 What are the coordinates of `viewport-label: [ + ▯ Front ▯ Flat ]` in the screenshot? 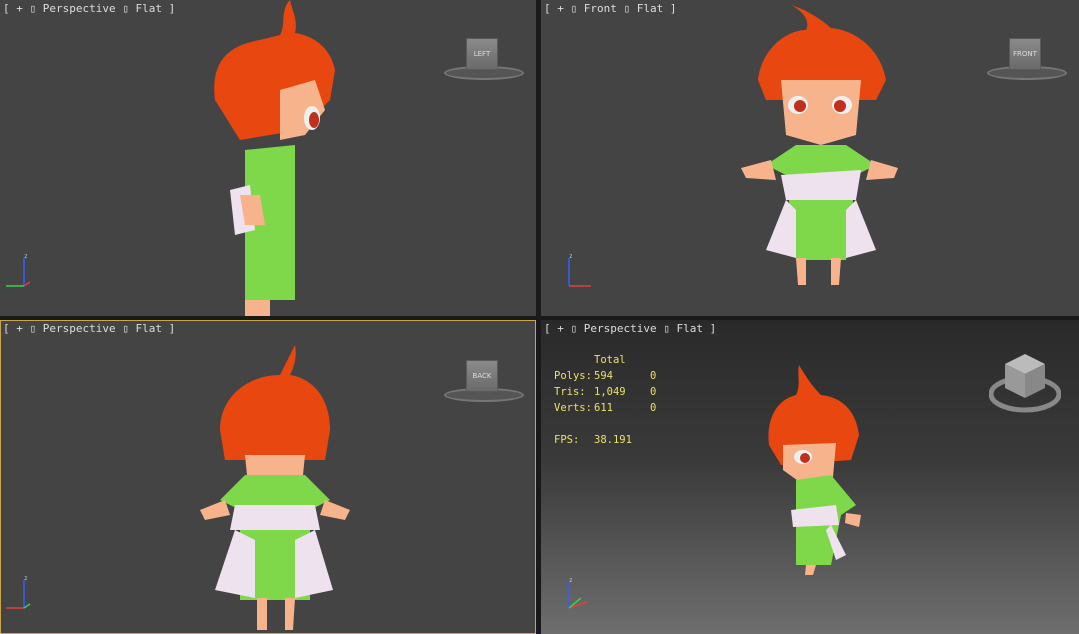 It's located at (610, 8).